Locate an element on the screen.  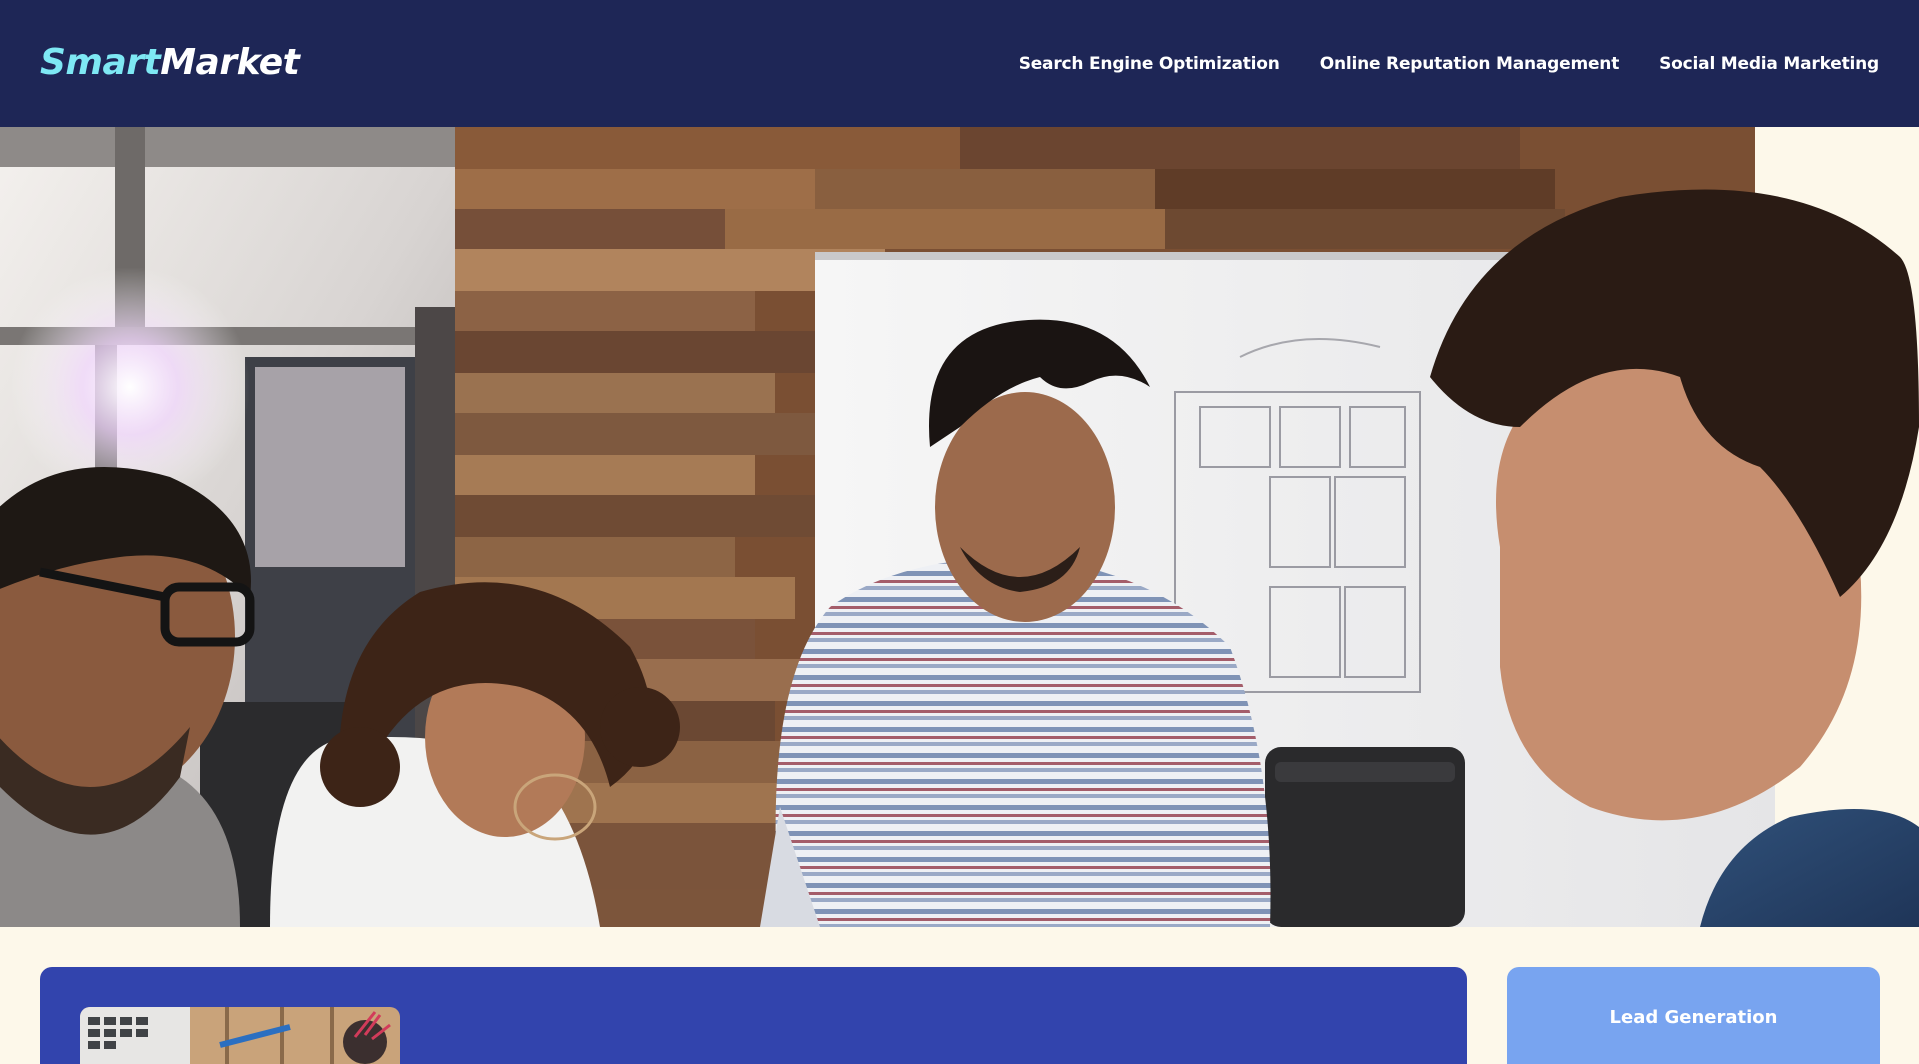
lead-generation-card: Lead Generation is located at coordinates (1693, 1015).